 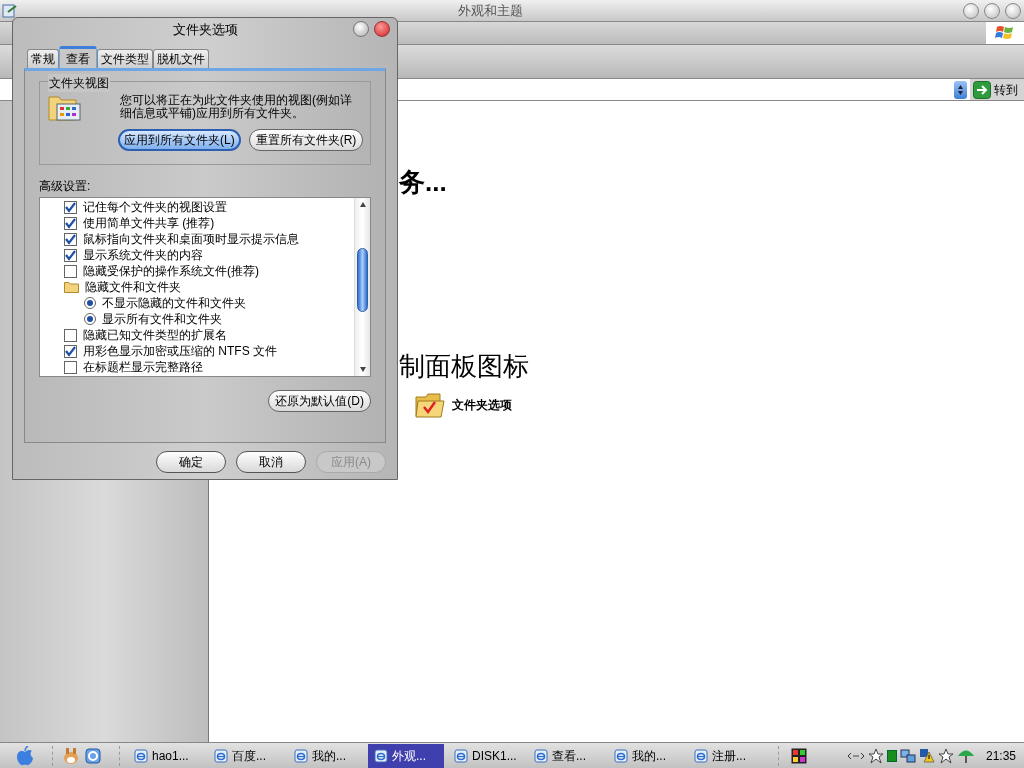 I want to click on folder-options-link: 文件夹选项, so click(x=463, y=405).